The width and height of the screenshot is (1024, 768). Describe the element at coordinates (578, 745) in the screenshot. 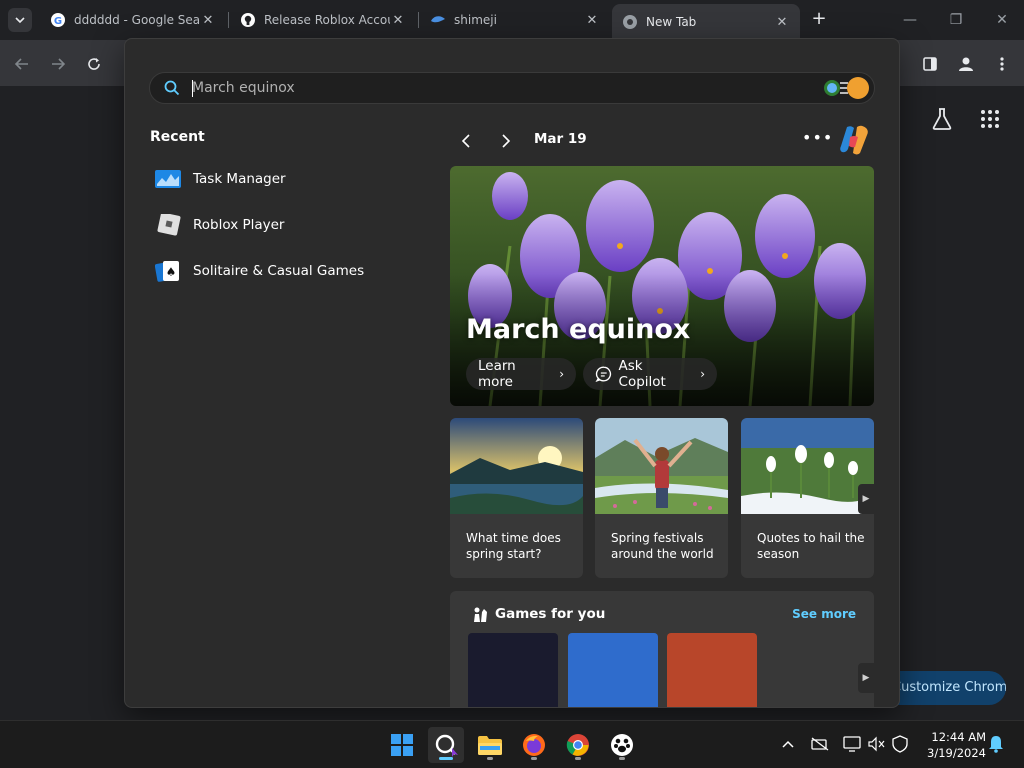

I see `taskbar-chrome` at that location.